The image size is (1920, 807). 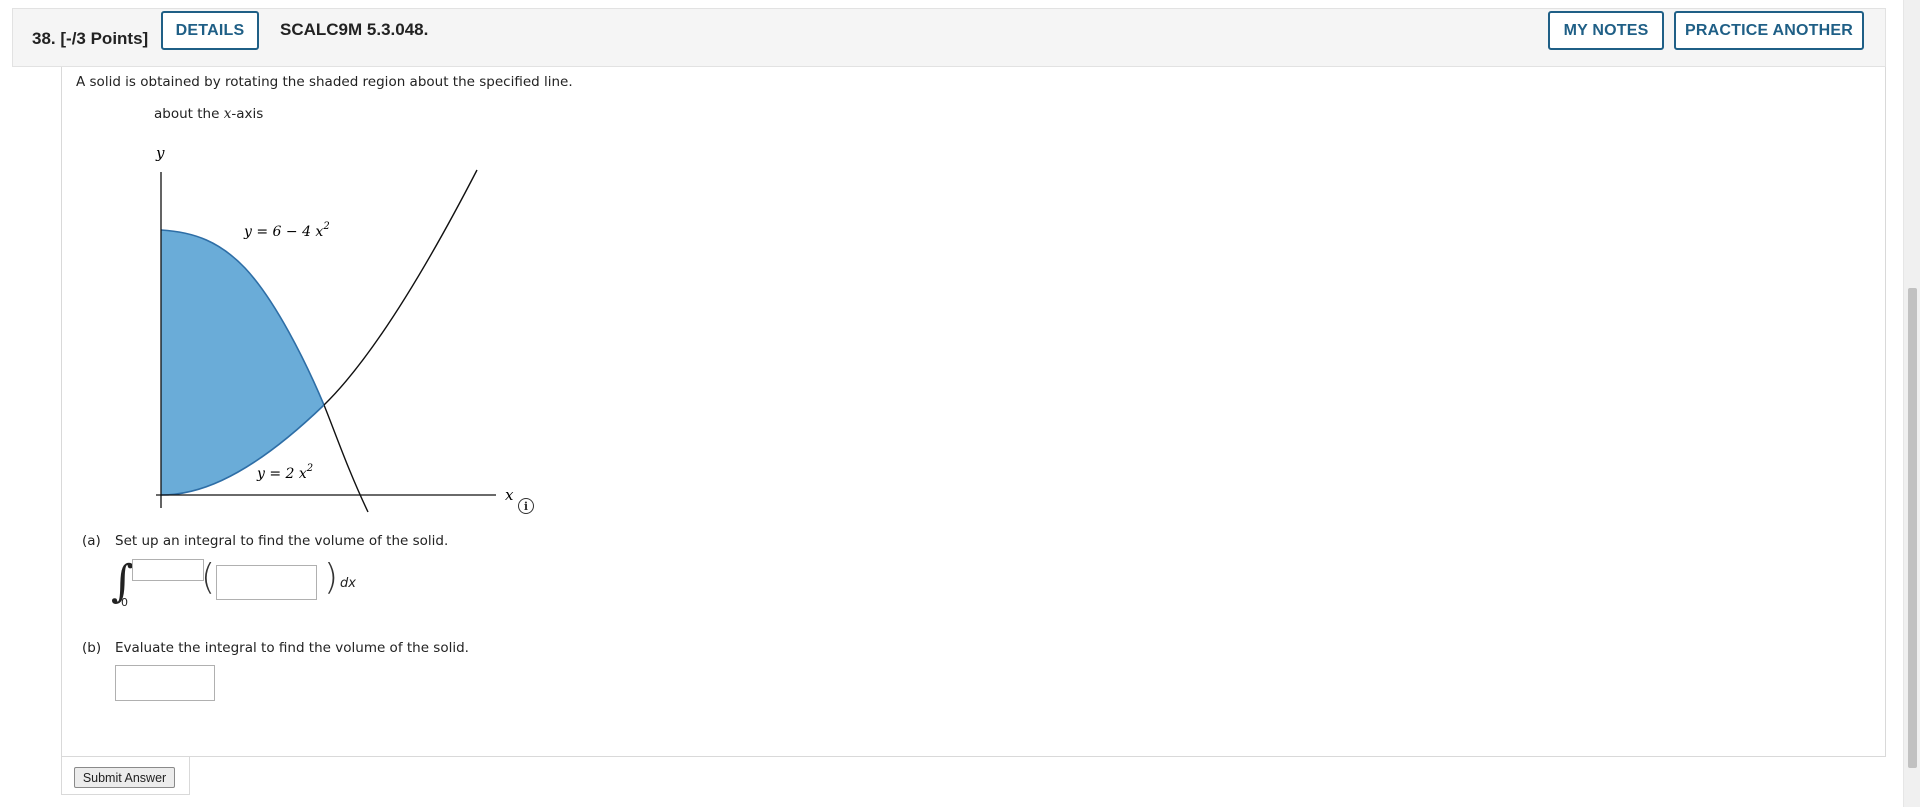 What do you see at coordinates (1606, 30) in the screenshot?
I see `my-notes-button: MY NOTES` at bounding box center [1606, 30].